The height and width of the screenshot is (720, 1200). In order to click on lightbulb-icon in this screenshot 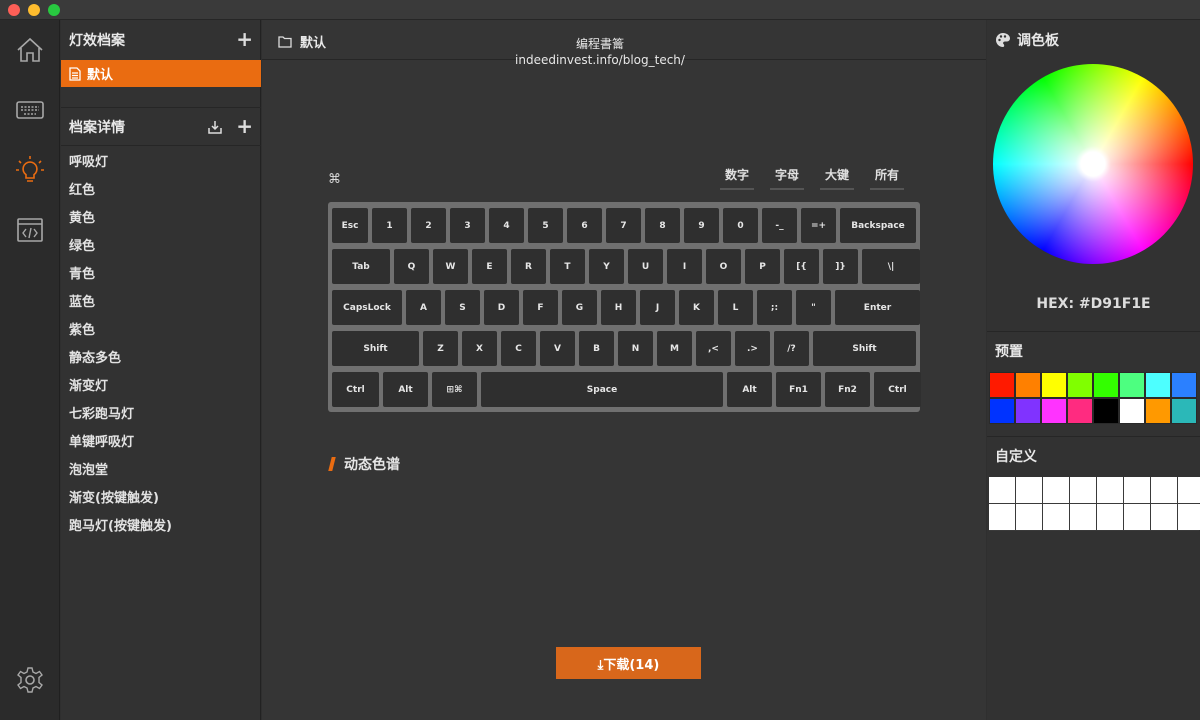, I will do `click(30, 170)`.